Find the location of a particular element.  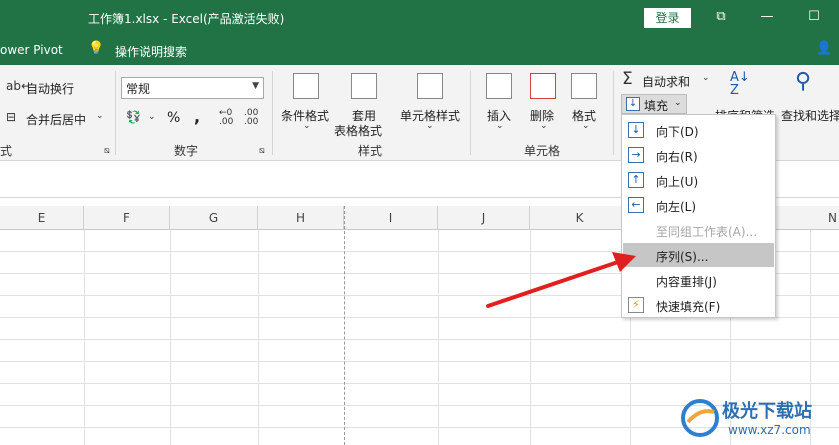

watermark: 极光下载站 www.xz7.com is located at coordinates (759, 420).